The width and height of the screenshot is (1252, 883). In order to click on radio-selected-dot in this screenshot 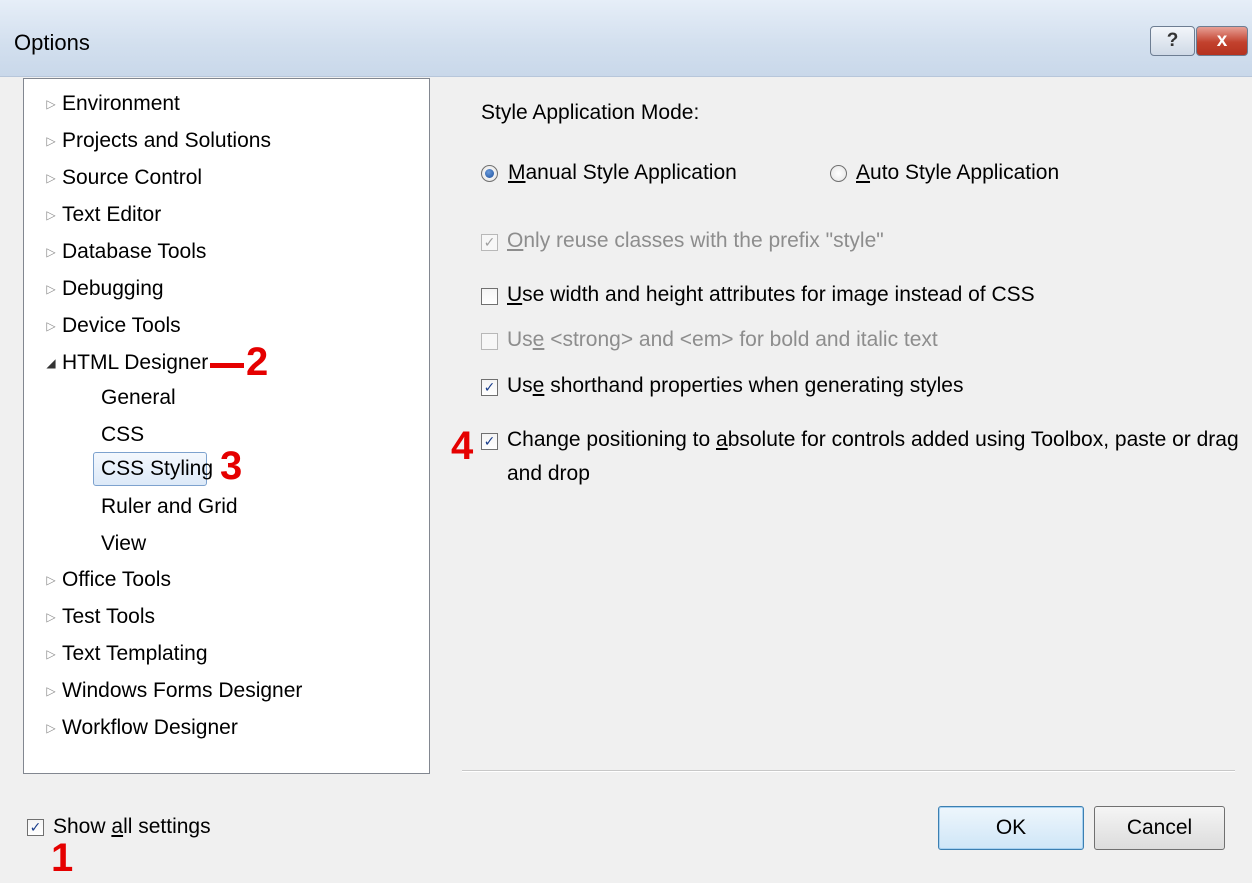, I will do `click(489, 173)`.